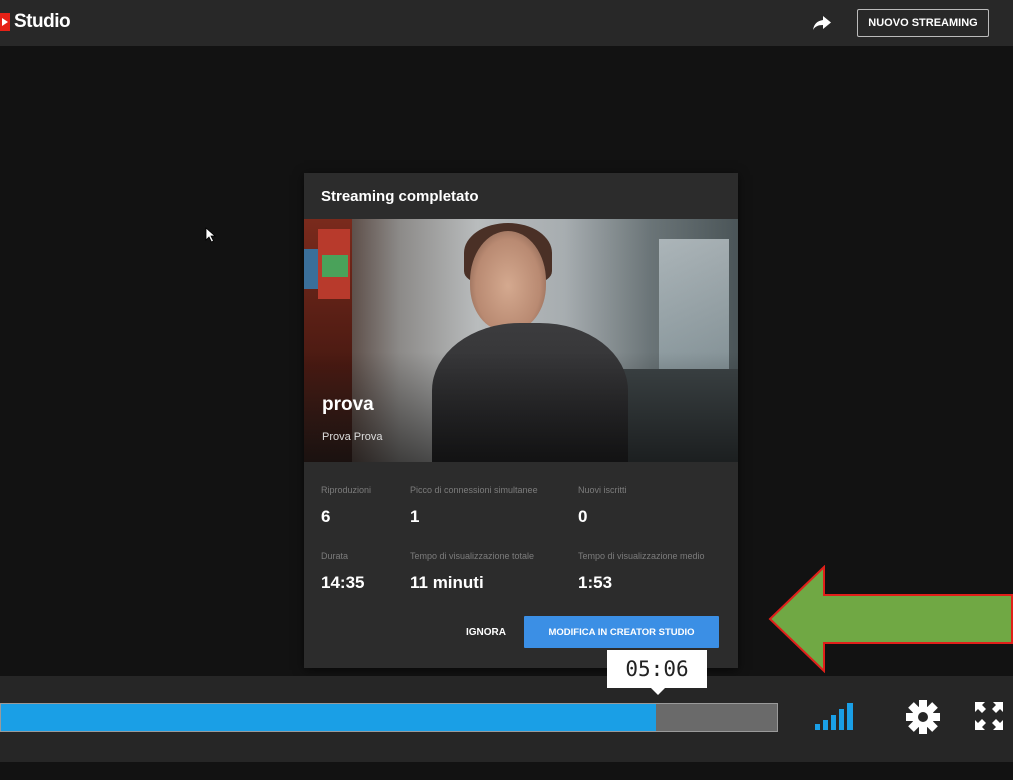 Image resolution: width=1013 pixels, height=780 pixels. I want to click on stat-value: 1, so click(415, 516).